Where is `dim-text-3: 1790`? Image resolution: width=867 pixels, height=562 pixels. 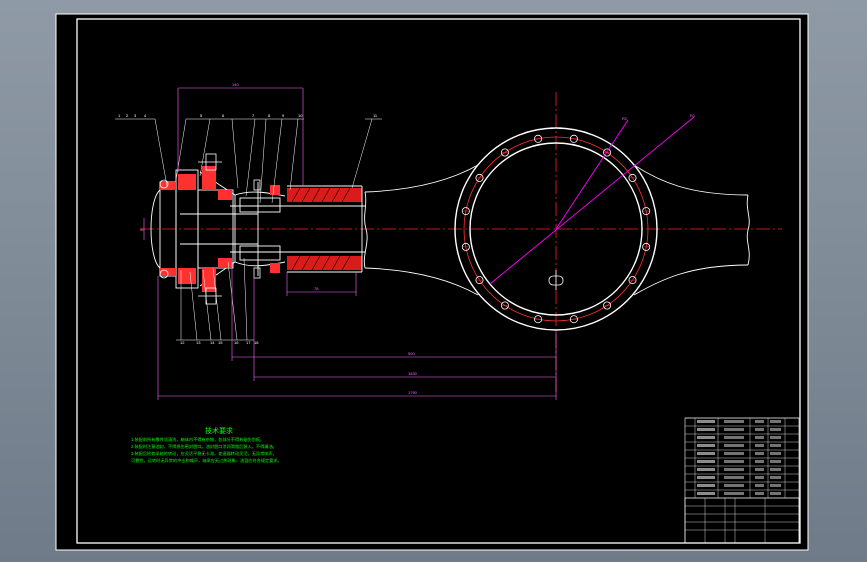 dim-text-3: 1790 is located at coordinates (413, 392).